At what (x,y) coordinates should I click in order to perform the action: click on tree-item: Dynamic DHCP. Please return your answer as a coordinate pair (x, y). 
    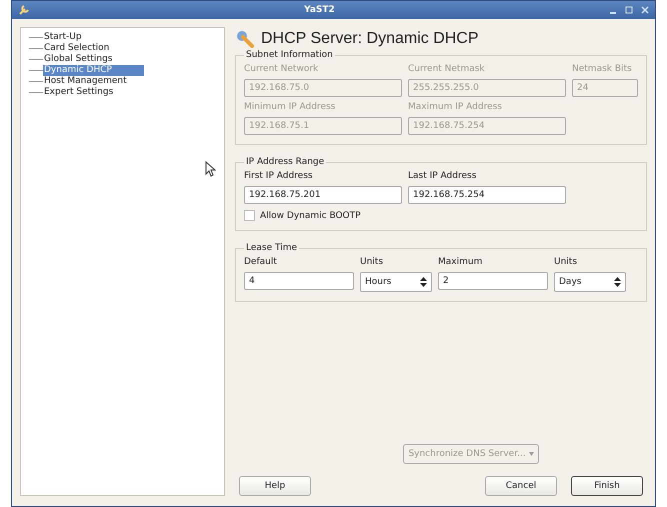
    Looking at the image, I should click on (93, 70).